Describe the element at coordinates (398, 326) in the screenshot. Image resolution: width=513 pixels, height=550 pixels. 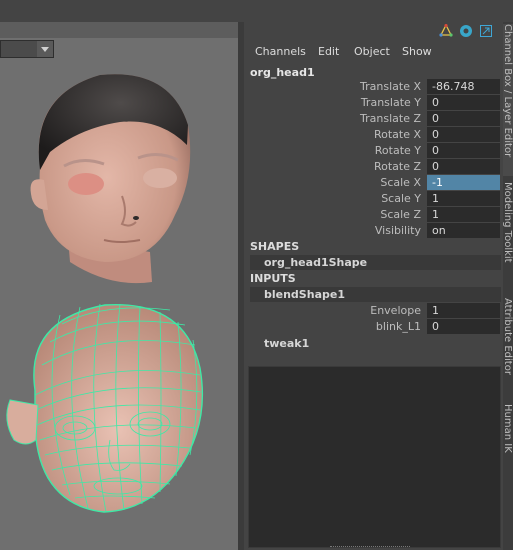
I see `attr-label: blink_L1` at that location.